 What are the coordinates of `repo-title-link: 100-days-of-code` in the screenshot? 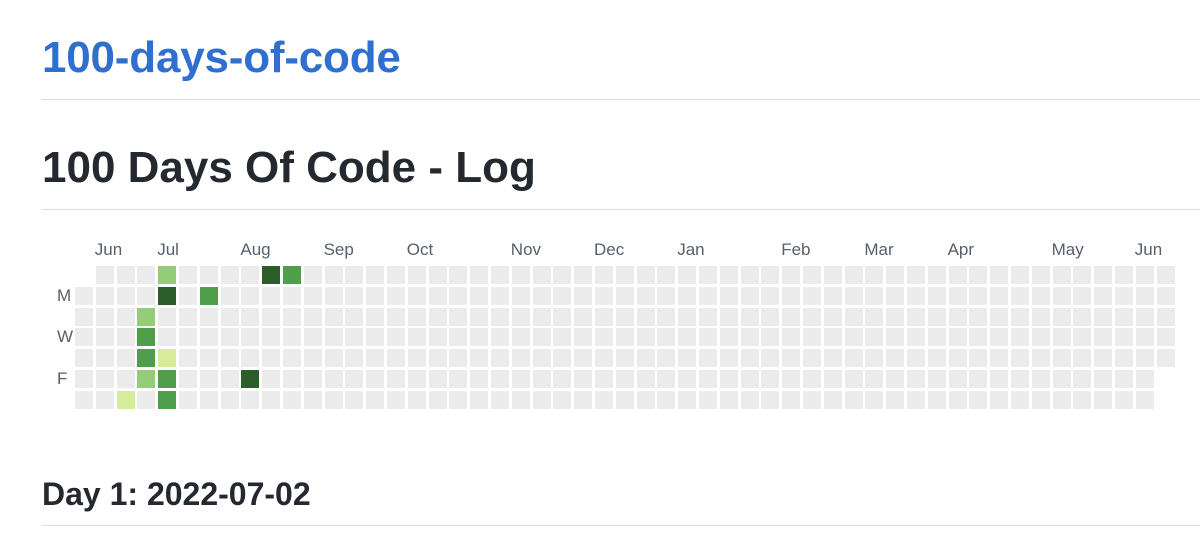 It's located at (221, 58).